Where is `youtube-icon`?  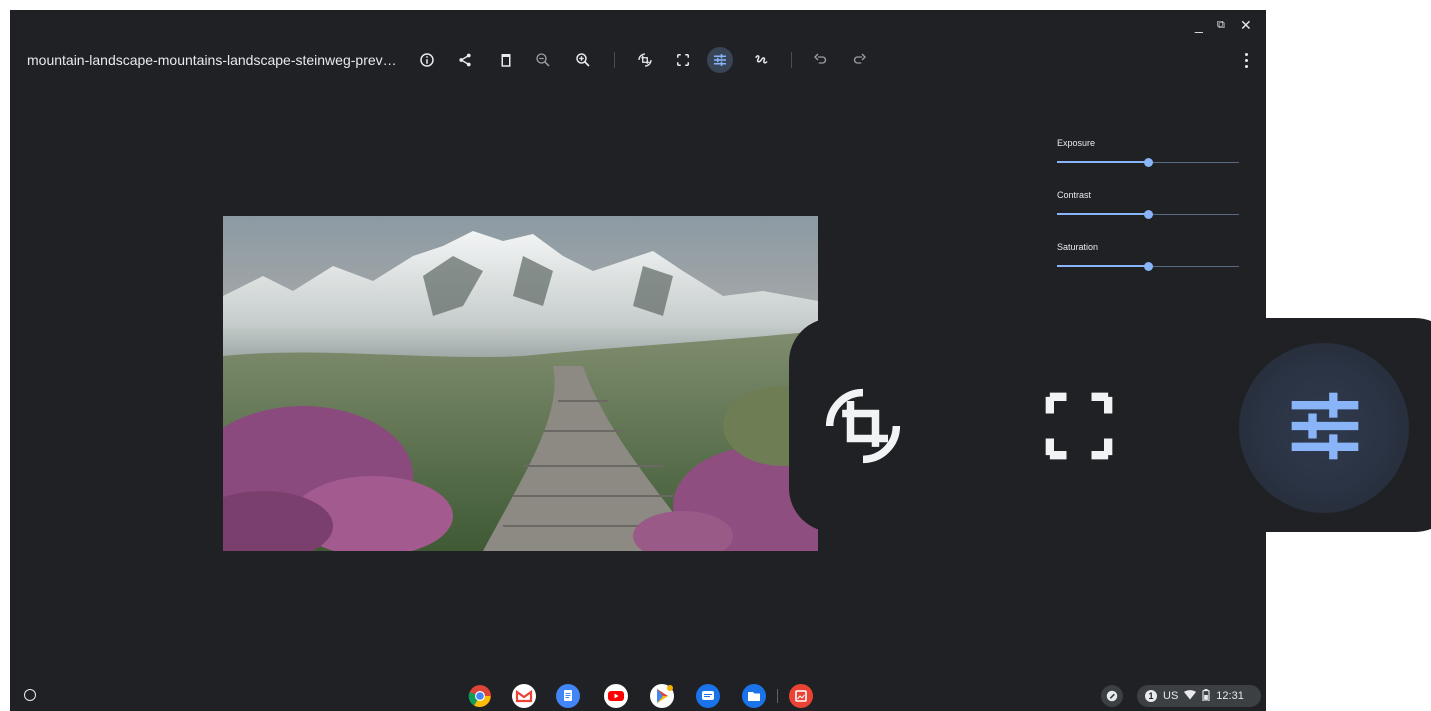 youtube-icon is located at coordinates (616, 696).